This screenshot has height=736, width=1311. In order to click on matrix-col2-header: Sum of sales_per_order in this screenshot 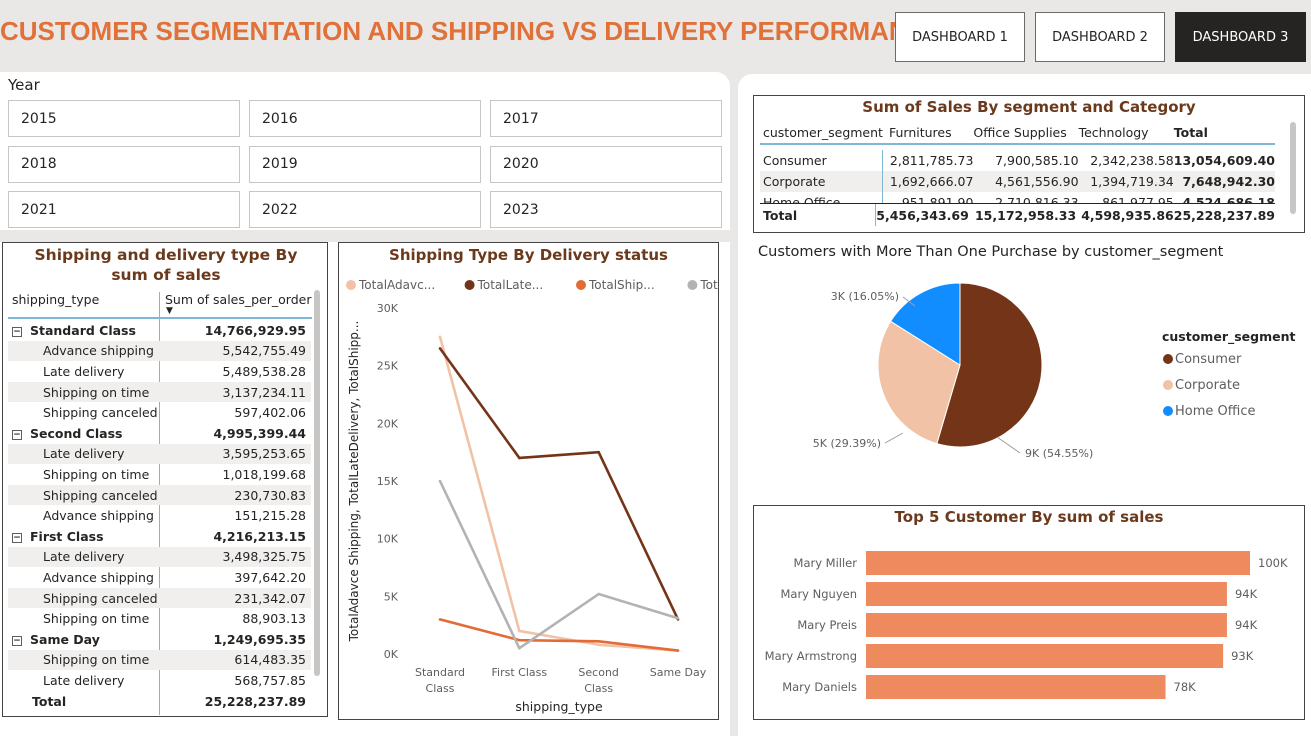, I will do `click(238, 299)`.